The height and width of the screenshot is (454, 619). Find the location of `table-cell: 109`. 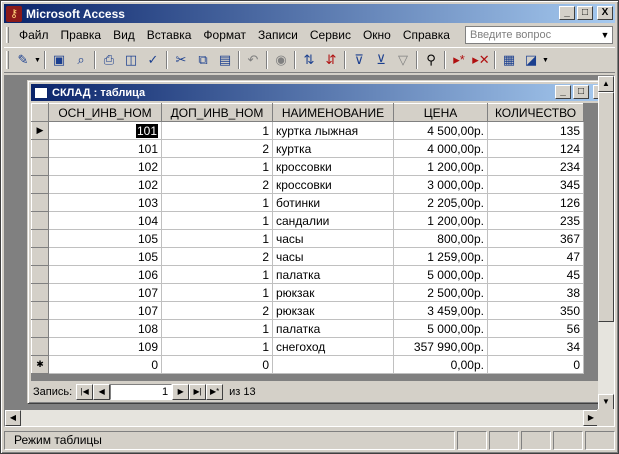

table-cell: 109 is located at coordinates (105, 346).